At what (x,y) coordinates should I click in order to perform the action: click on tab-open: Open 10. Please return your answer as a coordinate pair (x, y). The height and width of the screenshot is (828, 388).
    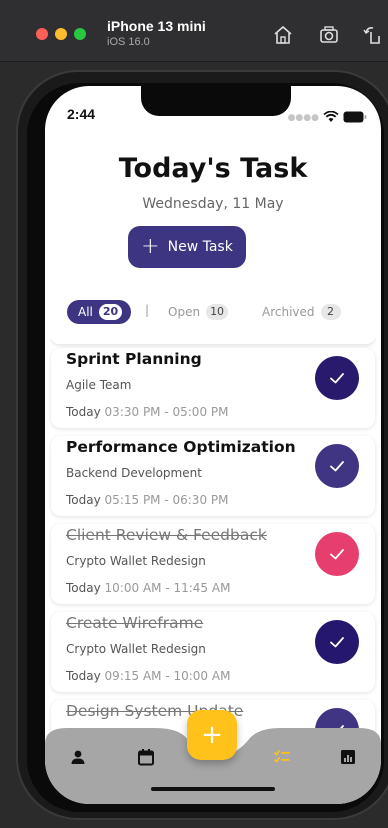
    Looking at the image, I should click on (198, 312).